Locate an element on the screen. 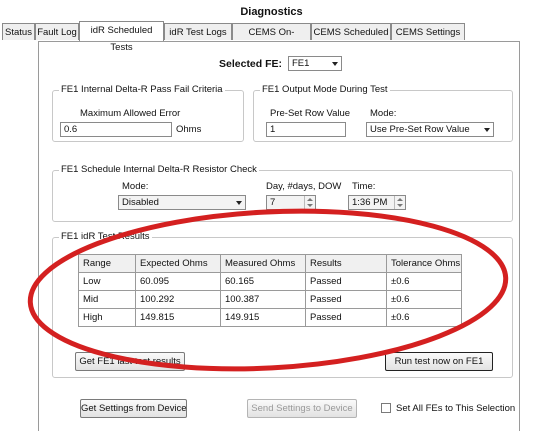 The image size is (543, 431). output-mode-value: Use Pre-Set Row Value is located at coordinates (420, 129).